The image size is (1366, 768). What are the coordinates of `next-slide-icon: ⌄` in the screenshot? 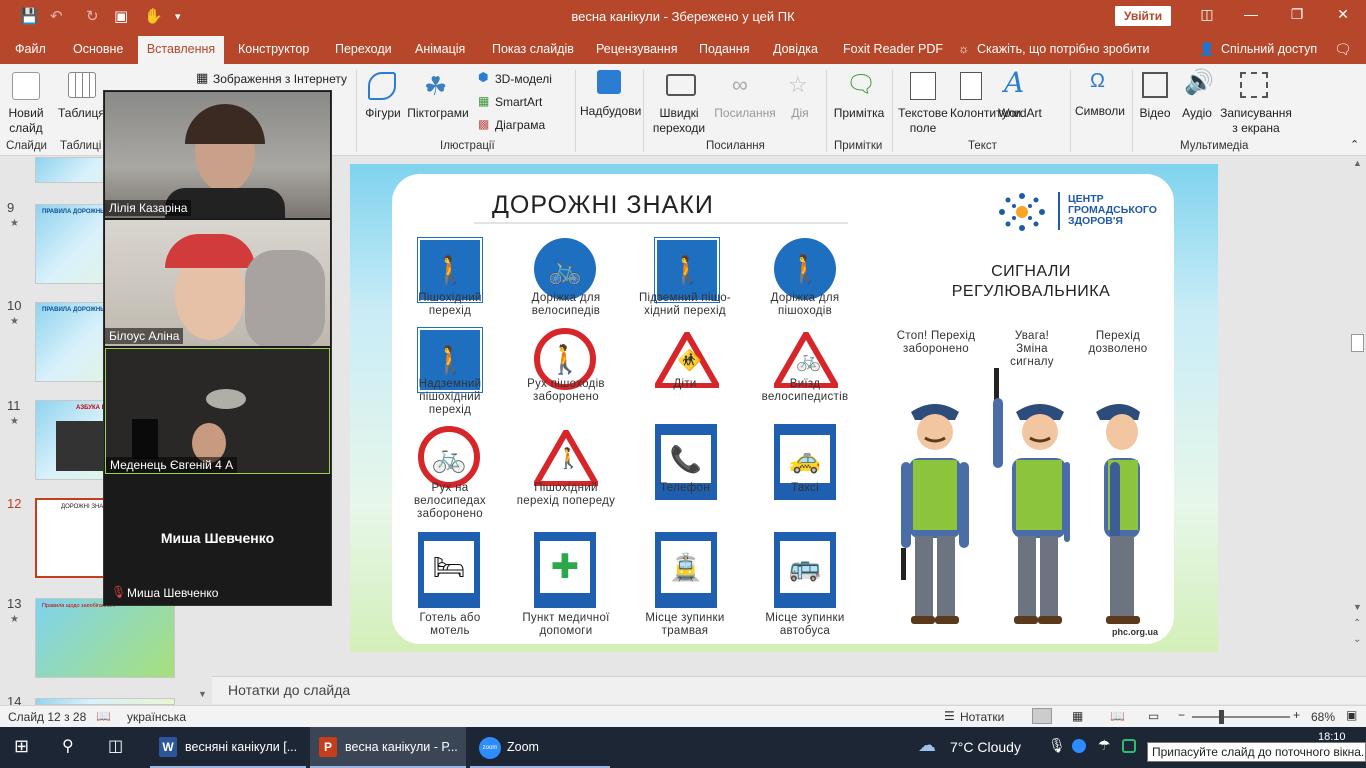 It's located at (1357, 639).